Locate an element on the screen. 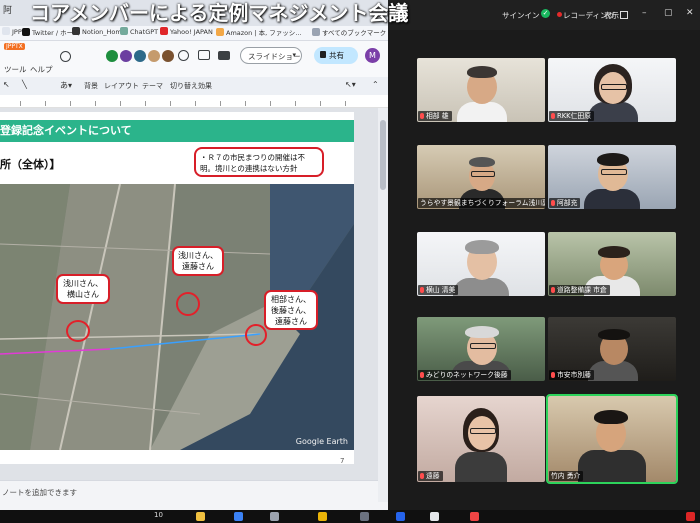  toolbar-layout: レイアウト is located at coordinates (121, 86).